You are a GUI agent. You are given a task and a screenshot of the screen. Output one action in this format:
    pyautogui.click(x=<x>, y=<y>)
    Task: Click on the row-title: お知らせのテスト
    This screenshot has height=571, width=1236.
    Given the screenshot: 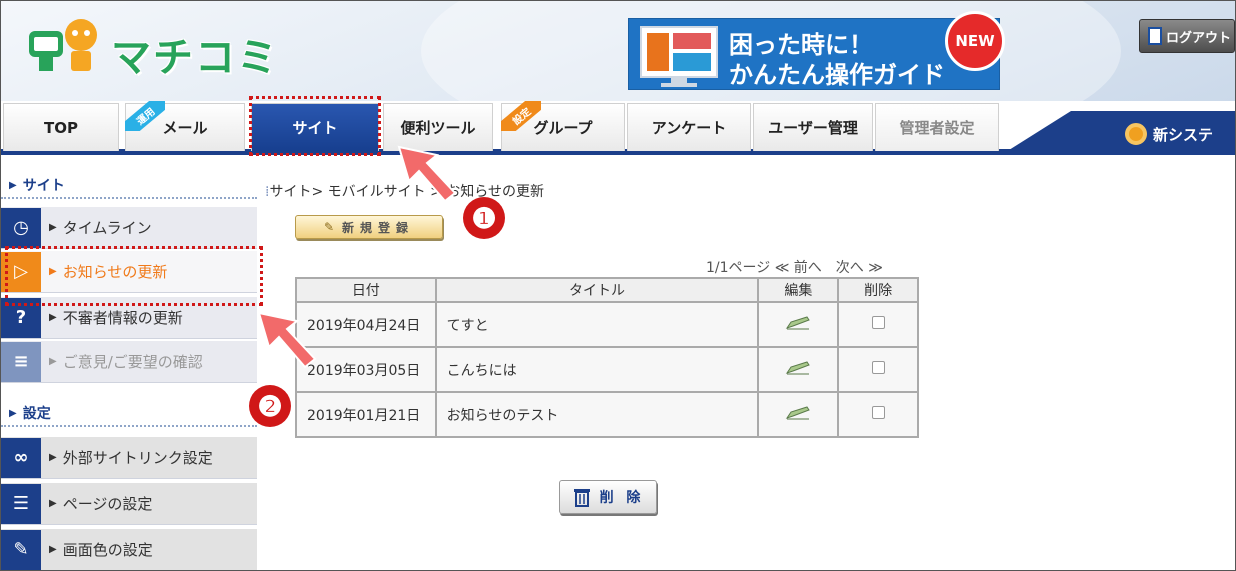 What is the action you would take?
    pyautogui.click(x=597, y=414)
    